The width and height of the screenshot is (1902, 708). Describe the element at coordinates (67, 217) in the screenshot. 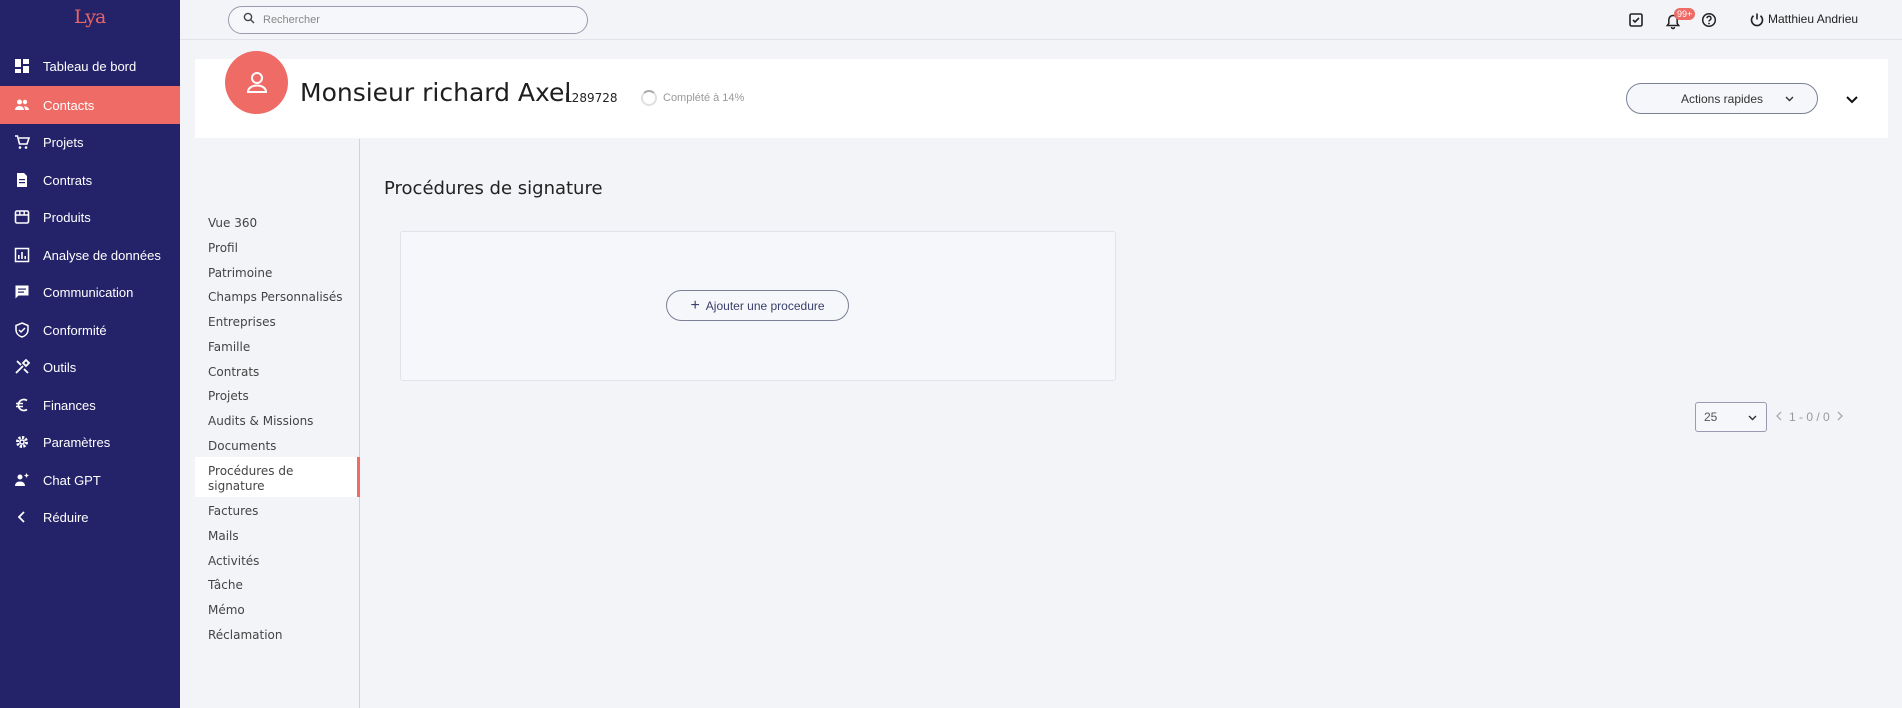

I see `sidebar-item-label: Produits` at that location.